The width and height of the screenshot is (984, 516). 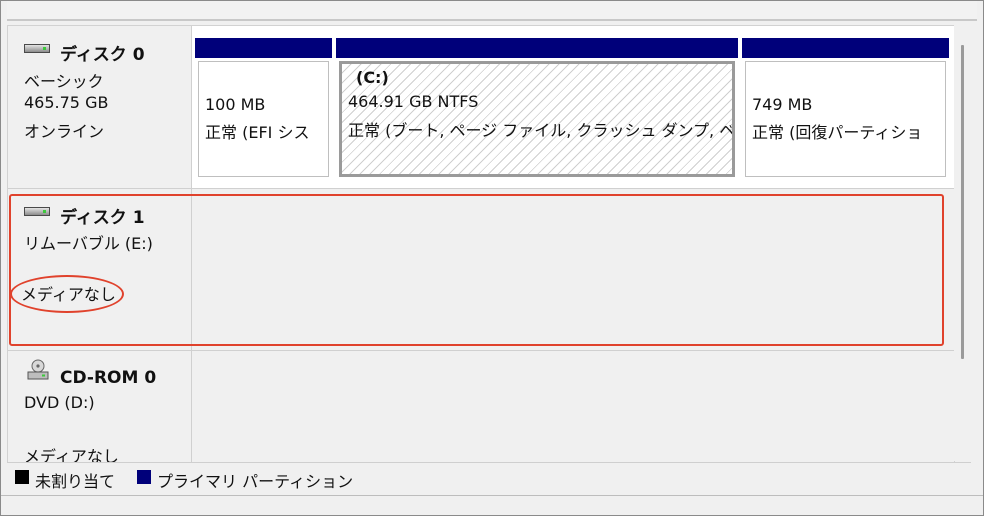 I want to click on partition-body: 100 MB 正常 (EFI シス, so click(x=263, y=119).